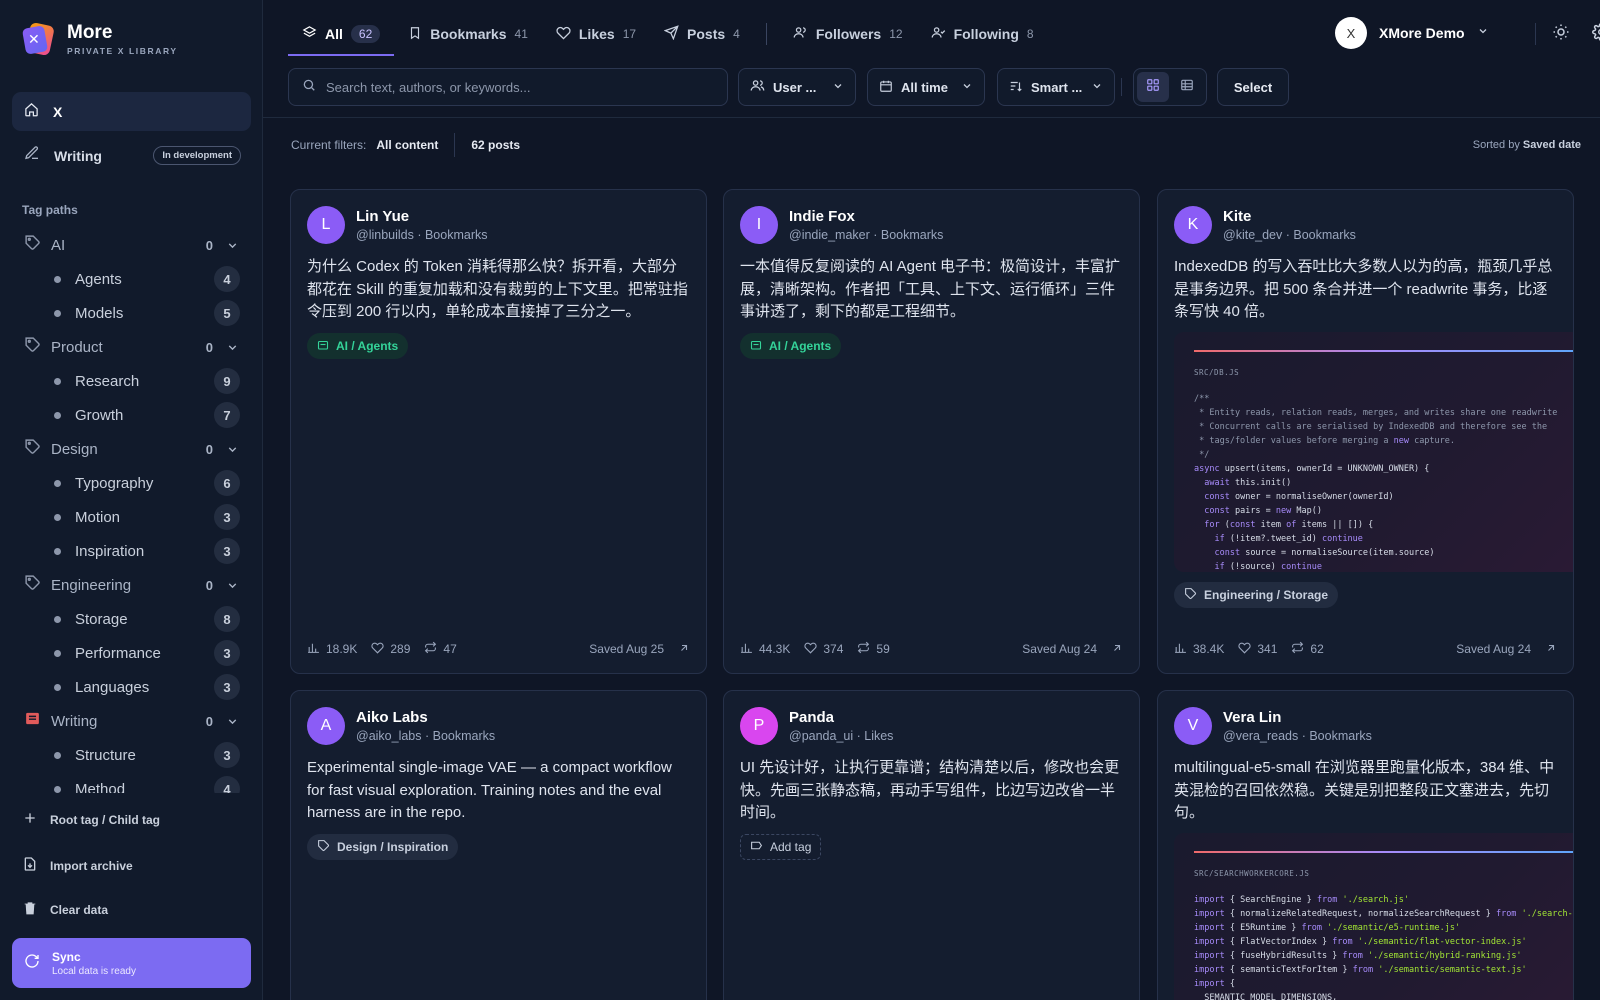  Describe the element at coordinates (1257, 649) in the screenshot. I see `likes-stat: 341` at that location.